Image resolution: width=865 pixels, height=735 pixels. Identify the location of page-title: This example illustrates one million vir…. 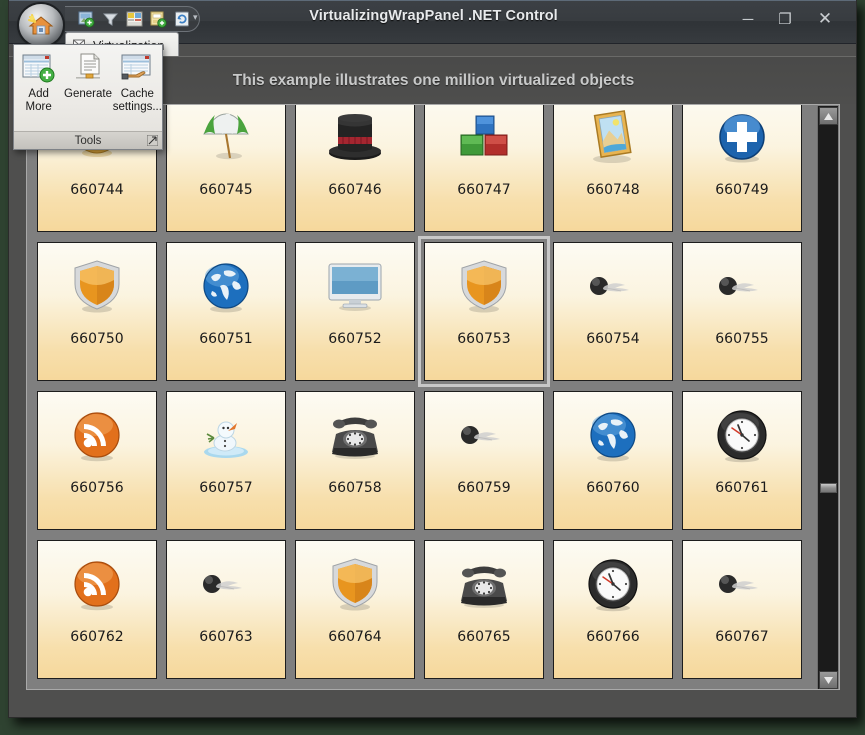
(433, 80).